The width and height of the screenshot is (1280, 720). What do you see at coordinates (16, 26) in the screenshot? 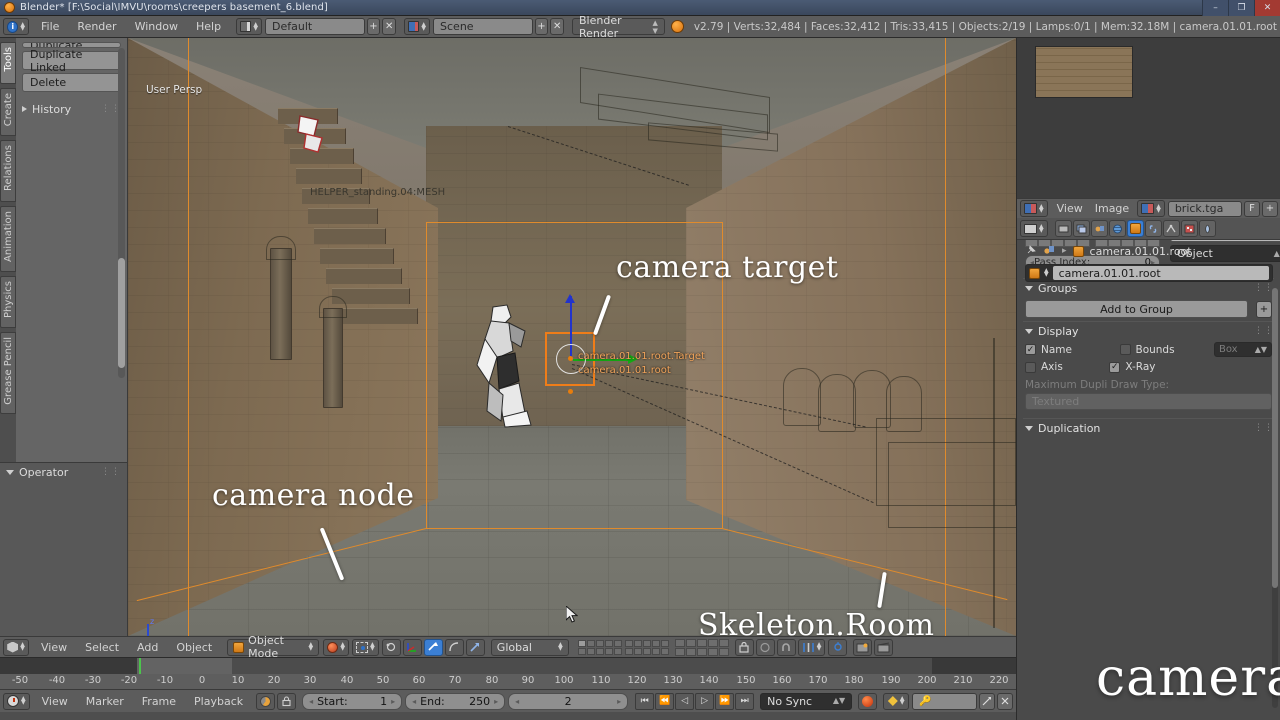
I see `editor-type-selector: i ▲ ▼` at bounding box center [16, 26].